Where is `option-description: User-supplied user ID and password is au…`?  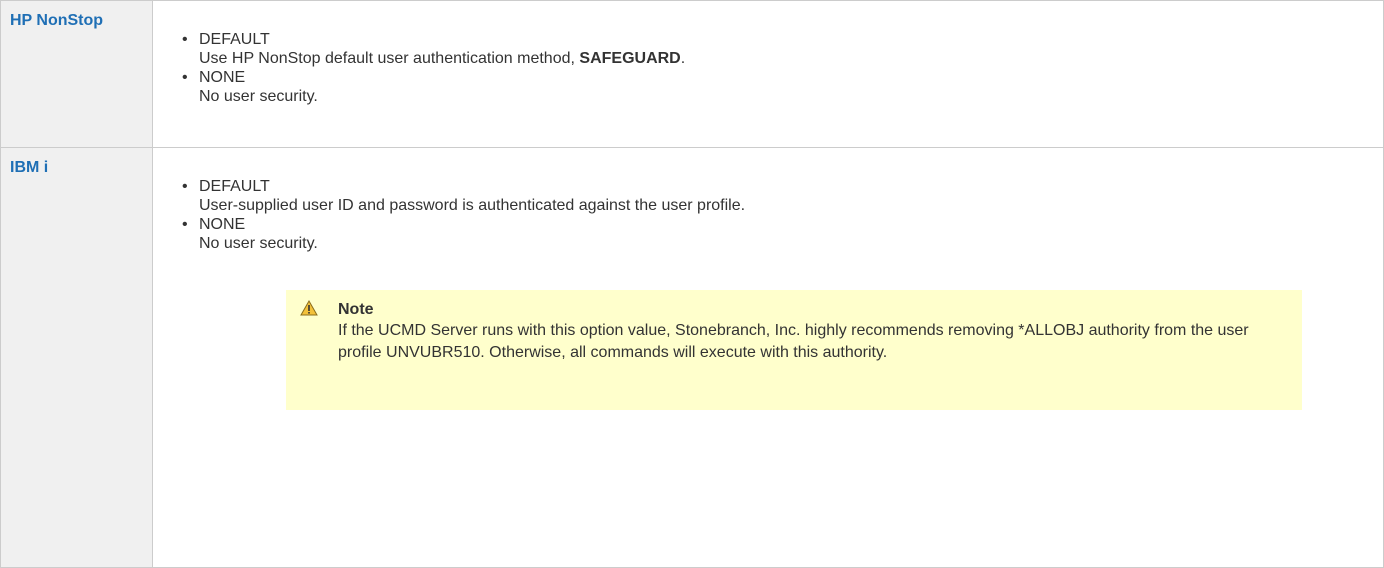
option-description: User-supplied user ID and password is au… is located at coordinates (472, 205).